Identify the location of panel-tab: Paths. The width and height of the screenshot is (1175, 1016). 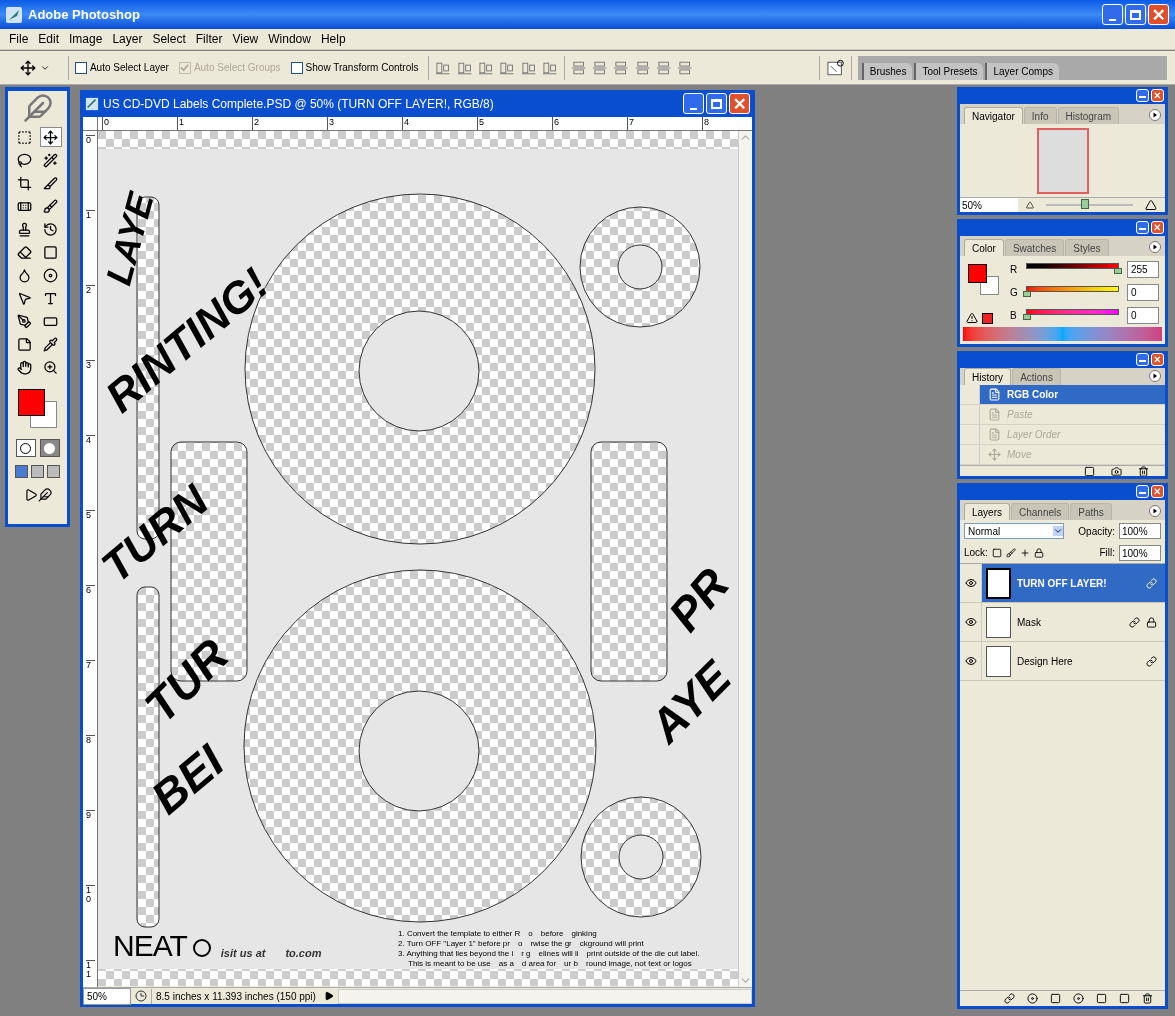
(1091, 511).